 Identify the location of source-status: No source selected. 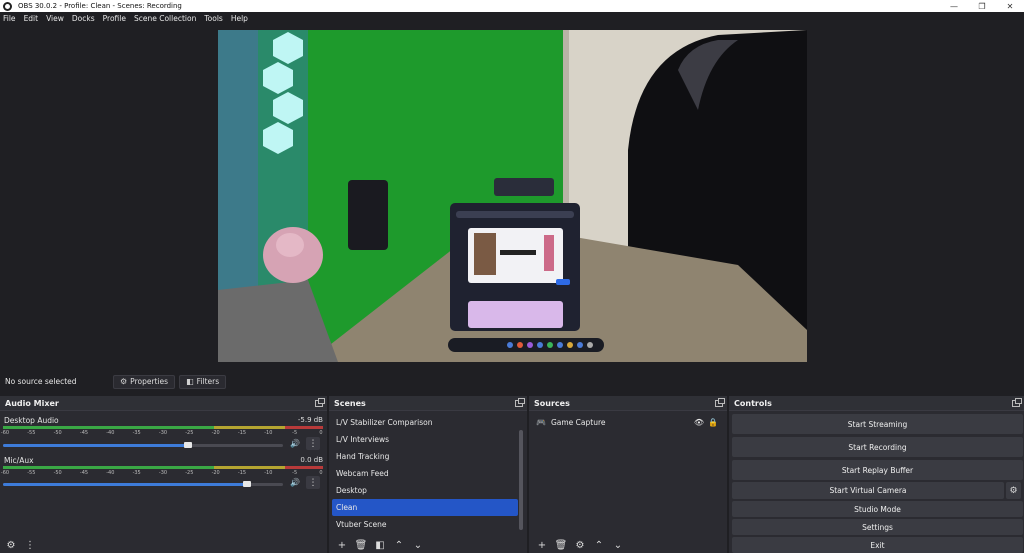
(41, 381).